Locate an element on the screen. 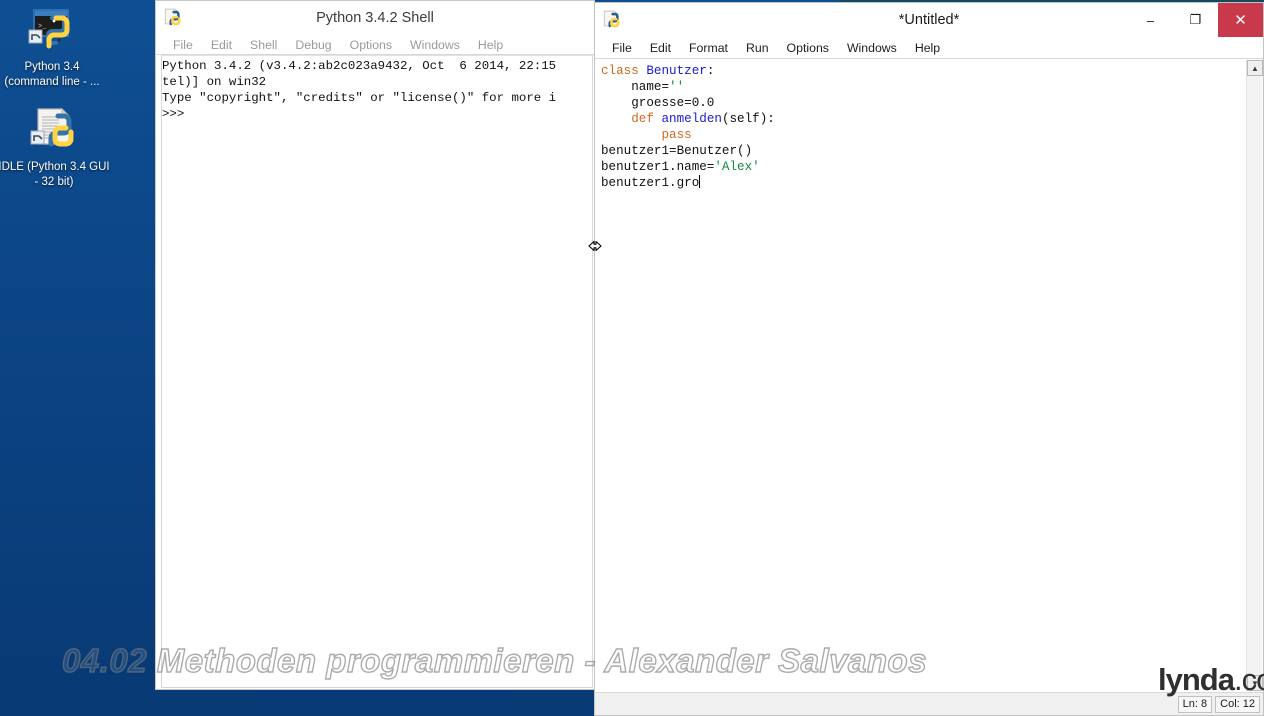 This screenshot has height=716, width=1264. shell-menu-shell: Shell is located at coordinates (263, 45).